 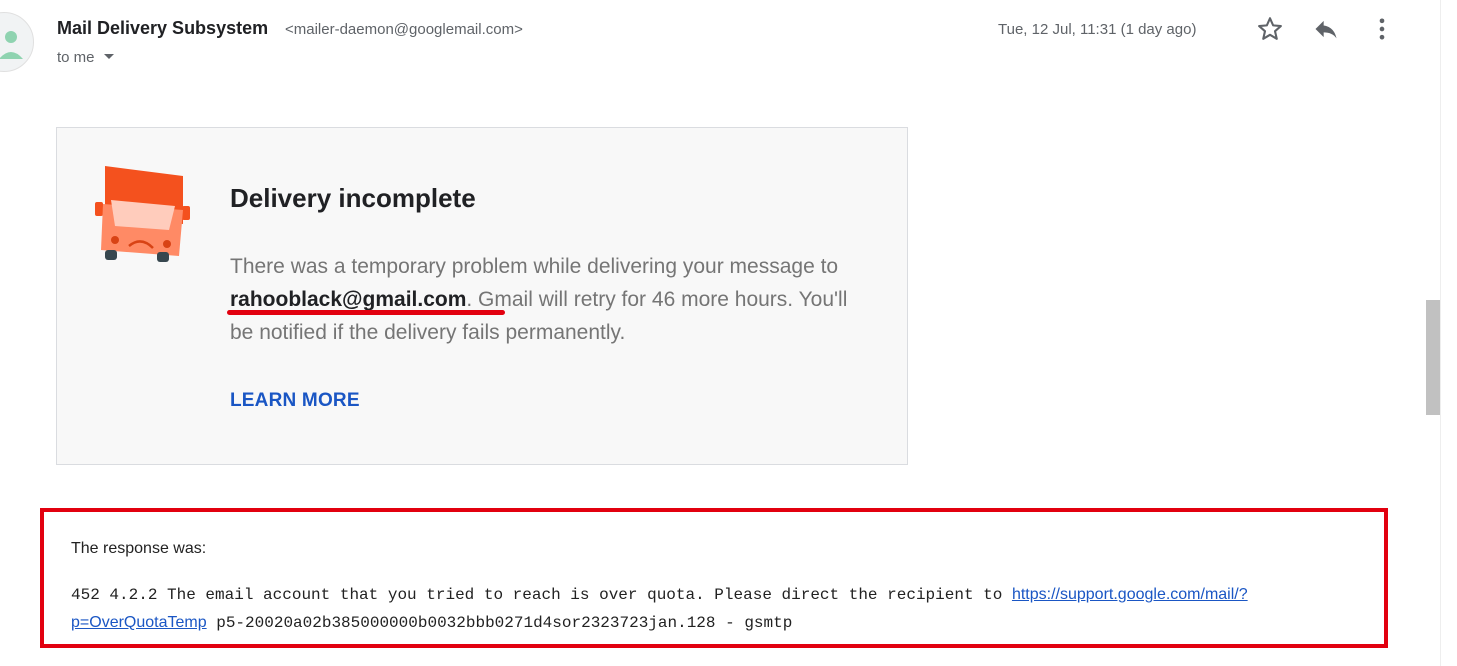 What do you see at coordinates (142, 214) in the screenshot?
I see `sad-truck-icon` at bounding box center [142, 214].